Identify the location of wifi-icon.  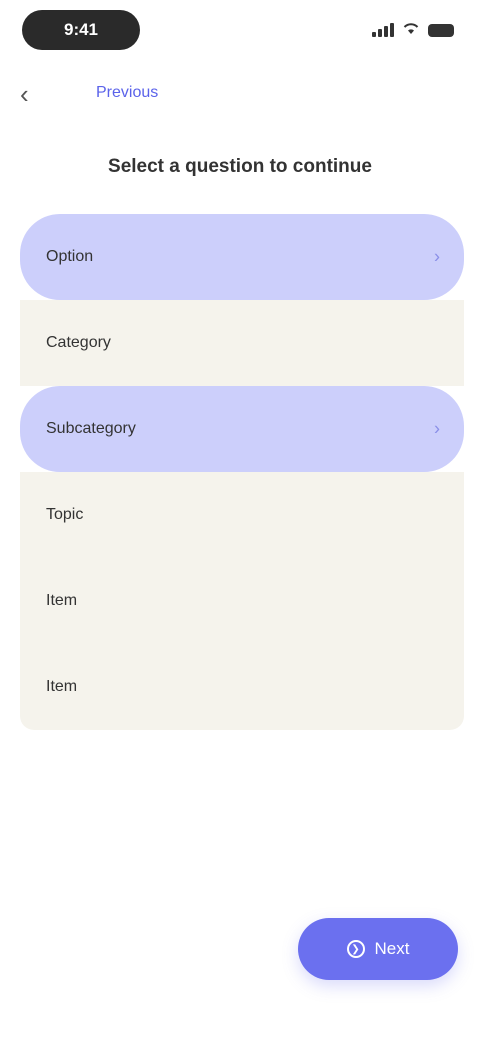
(411, 30).